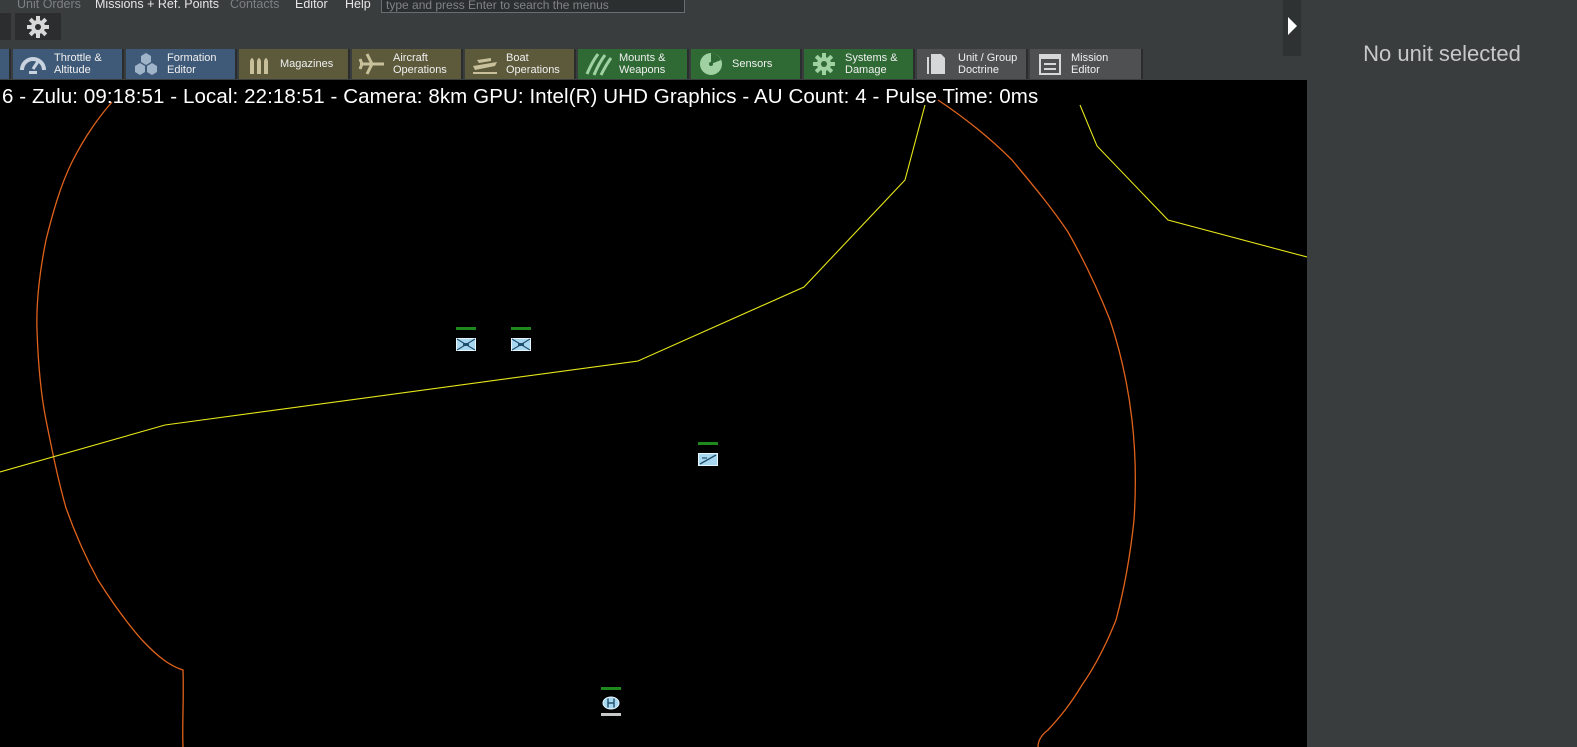 The image size is (1577, 747). What do you see at coordinates (1442, 53) in the screenshot?
I see `no-unit-selected-message: No unit selected` at bounding box center [1442, 53].